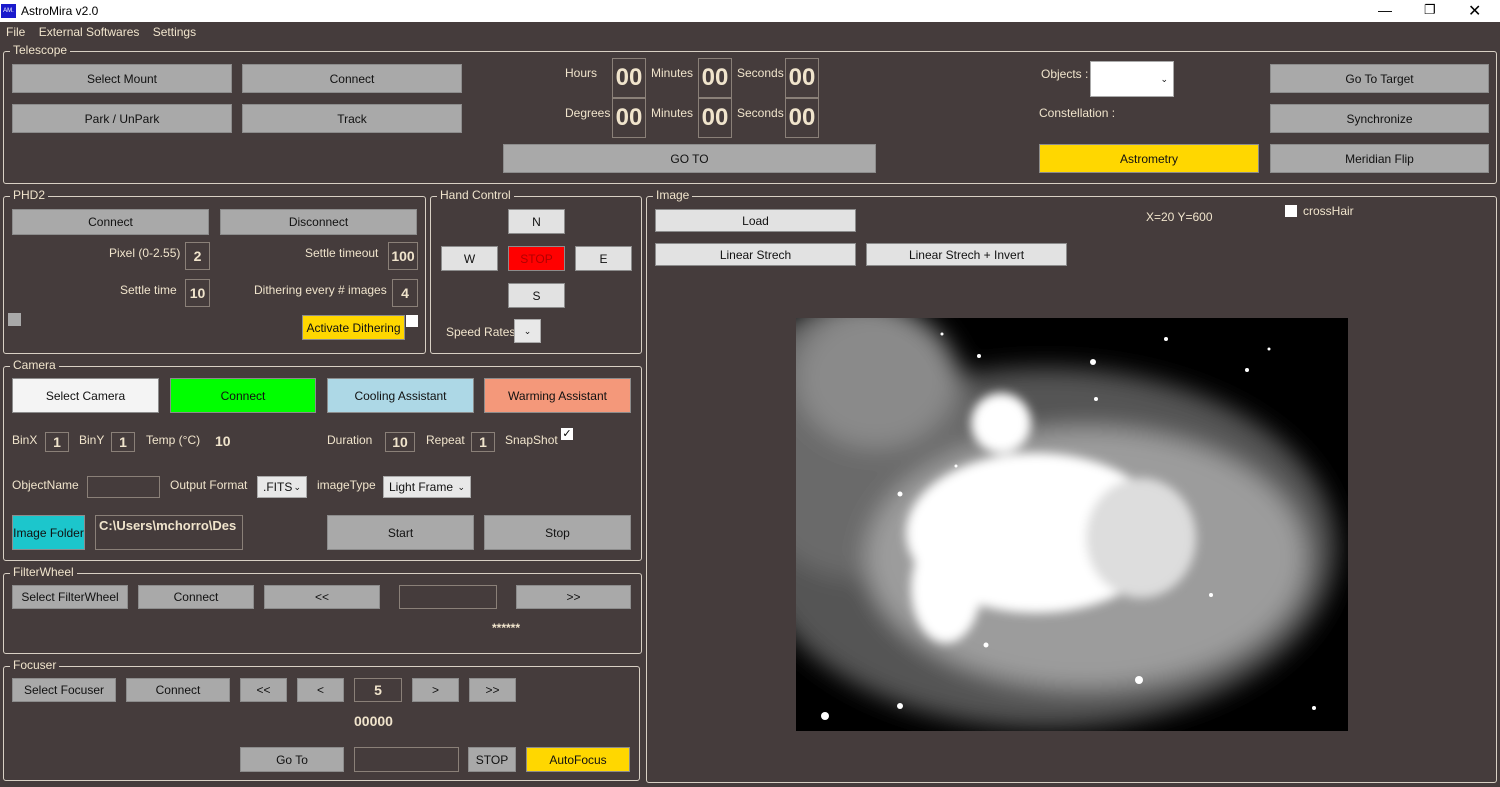 This screenshot has height=787, width=1500. What do you see at coordinates (448, 597) in the screenshot?
I see `filter-name-input` at bounding box center [448, 597].